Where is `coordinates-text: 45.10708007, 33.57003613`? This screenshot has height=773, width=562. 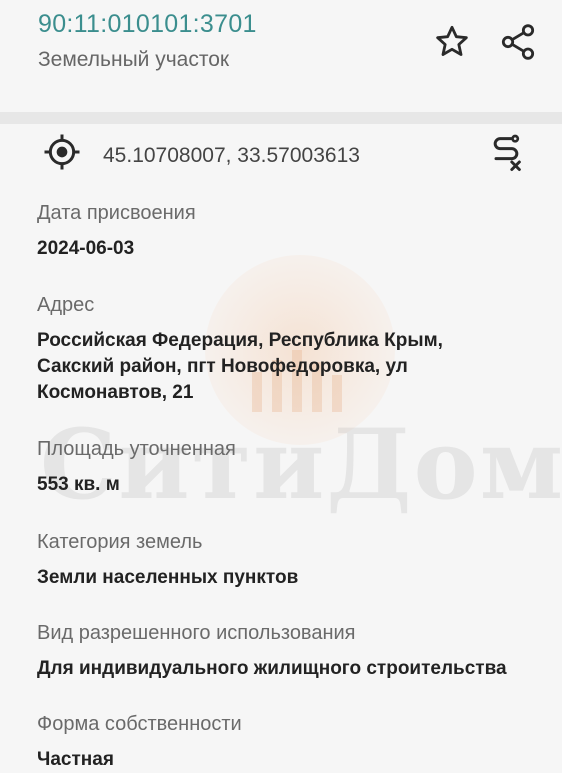 coordinates-text: 45.10708007, 33.57003613 is located at coordinates (231, 156).